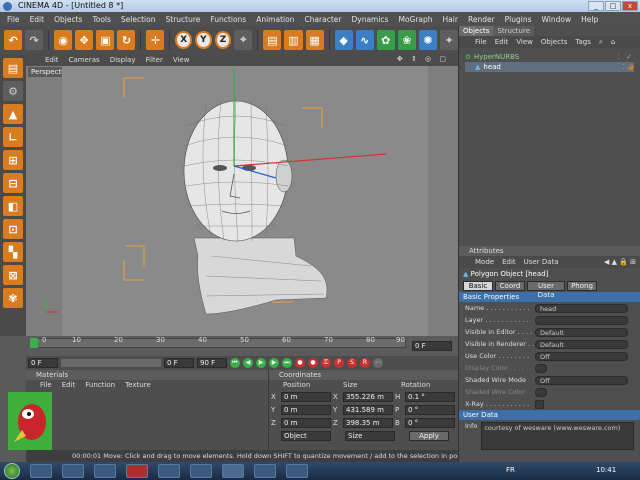  I want to click on start-button, so click(12, 471).